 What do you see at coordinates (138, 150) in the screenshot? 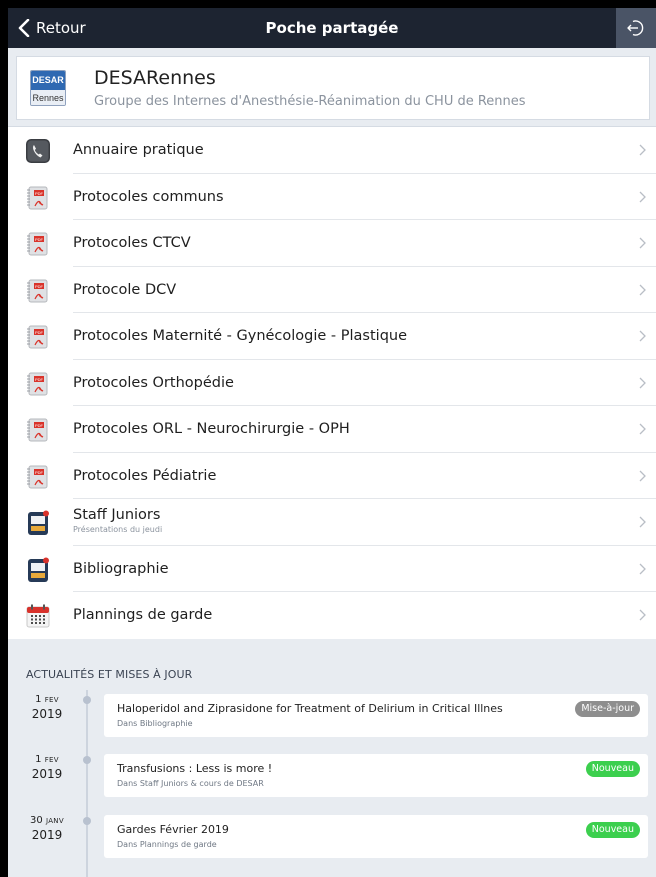
I see `menu-item-label: Annuaire pratique` at bounding box center [138, 150].